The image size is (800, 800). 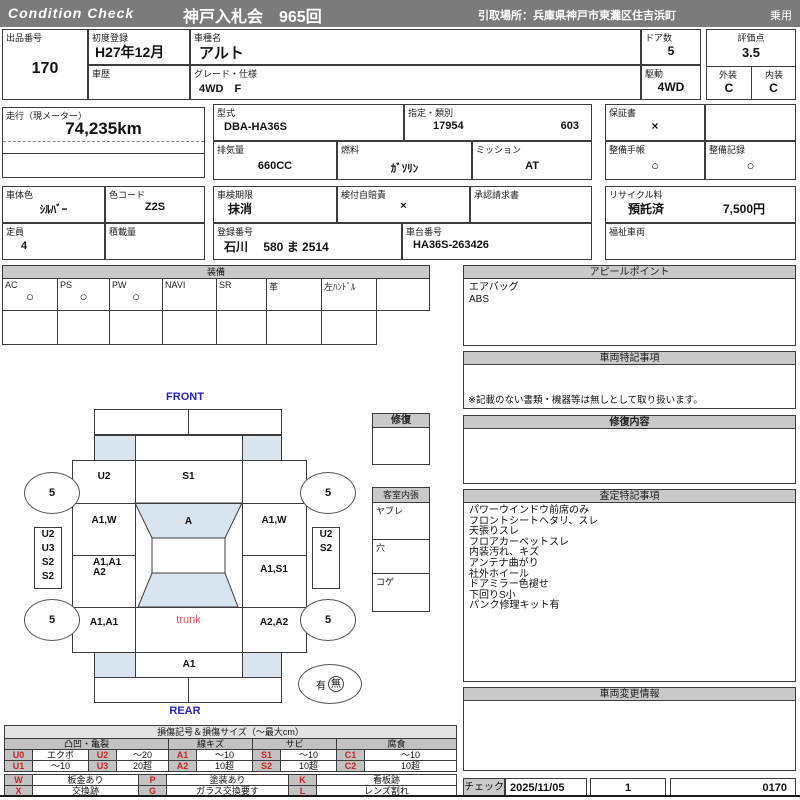 What do you see at coordinates (401, 521) in the screenshot?
I see `cabin-row-tear: ヤブレ` at bounding box center [401, 521].